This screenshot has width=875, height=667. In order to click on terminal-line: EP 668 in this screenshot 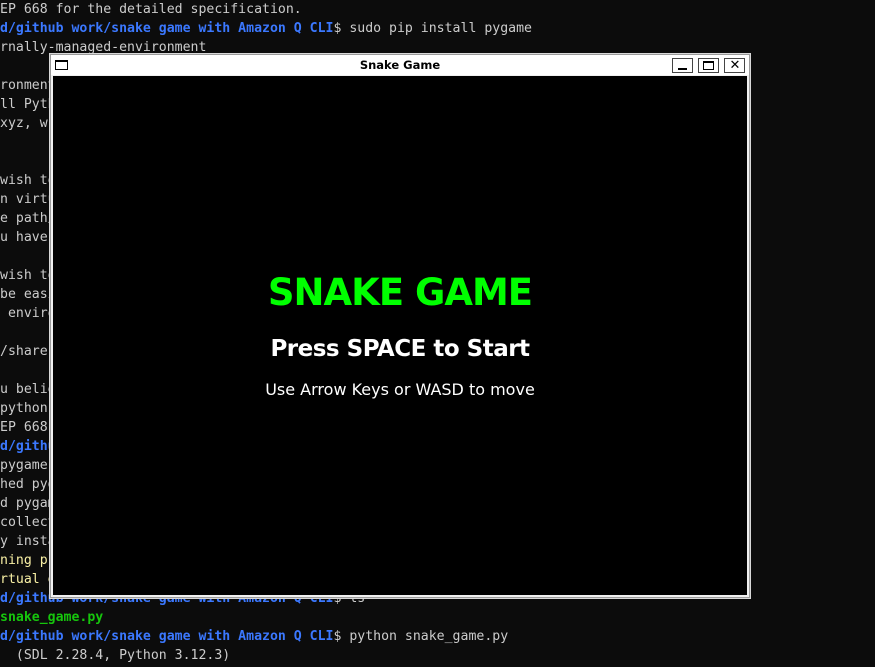, I will do `click(24, 427)`.